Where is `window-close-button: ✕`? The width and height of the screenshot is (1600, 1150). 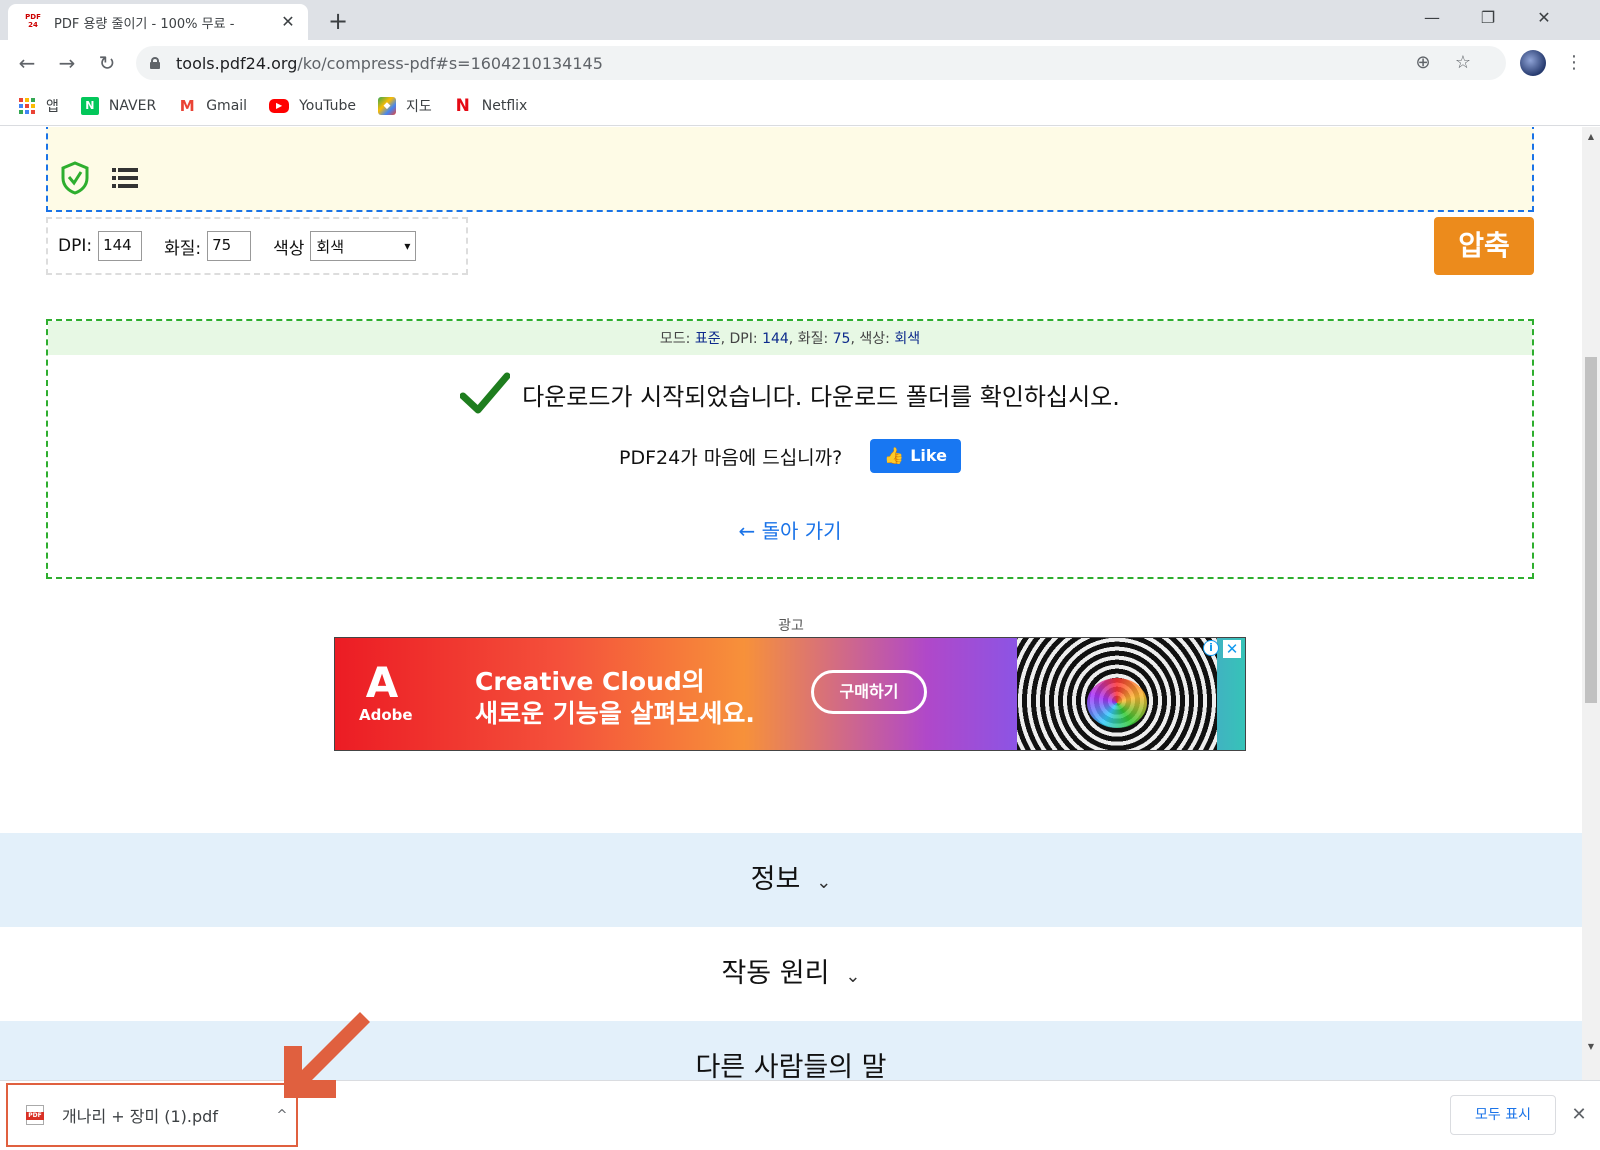 window-close-button: ✕ is located at coordinates (1544, 18).